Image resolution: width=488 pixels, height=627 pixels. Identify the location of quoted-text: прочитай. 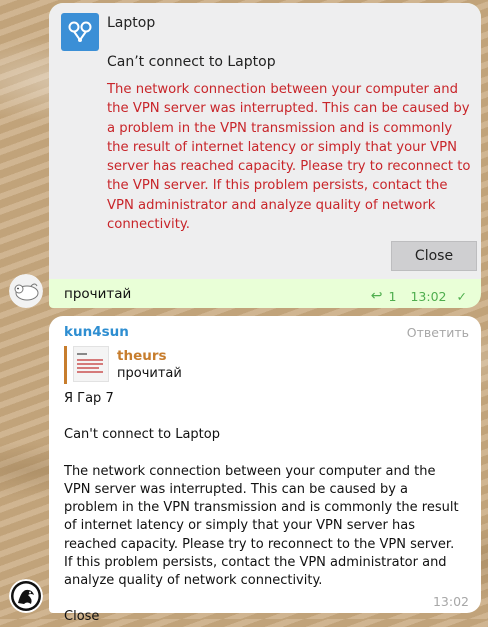
(149, 373).